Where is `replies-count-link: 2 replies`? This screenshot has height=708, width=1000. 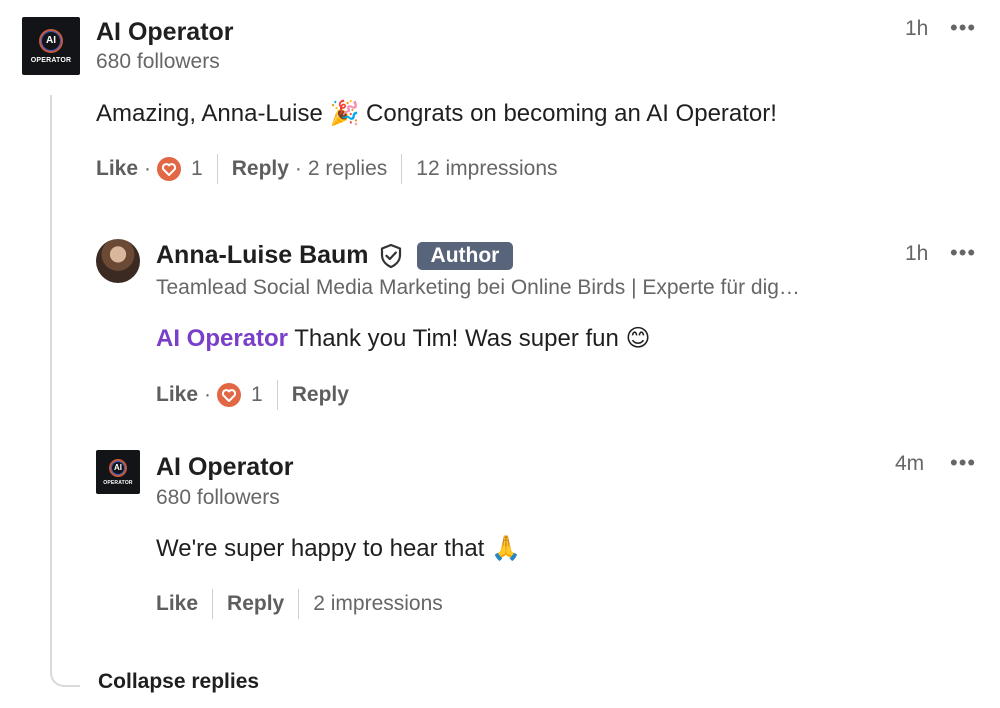
replies-count-link: 2 replies is located at coordinates (347, 169).